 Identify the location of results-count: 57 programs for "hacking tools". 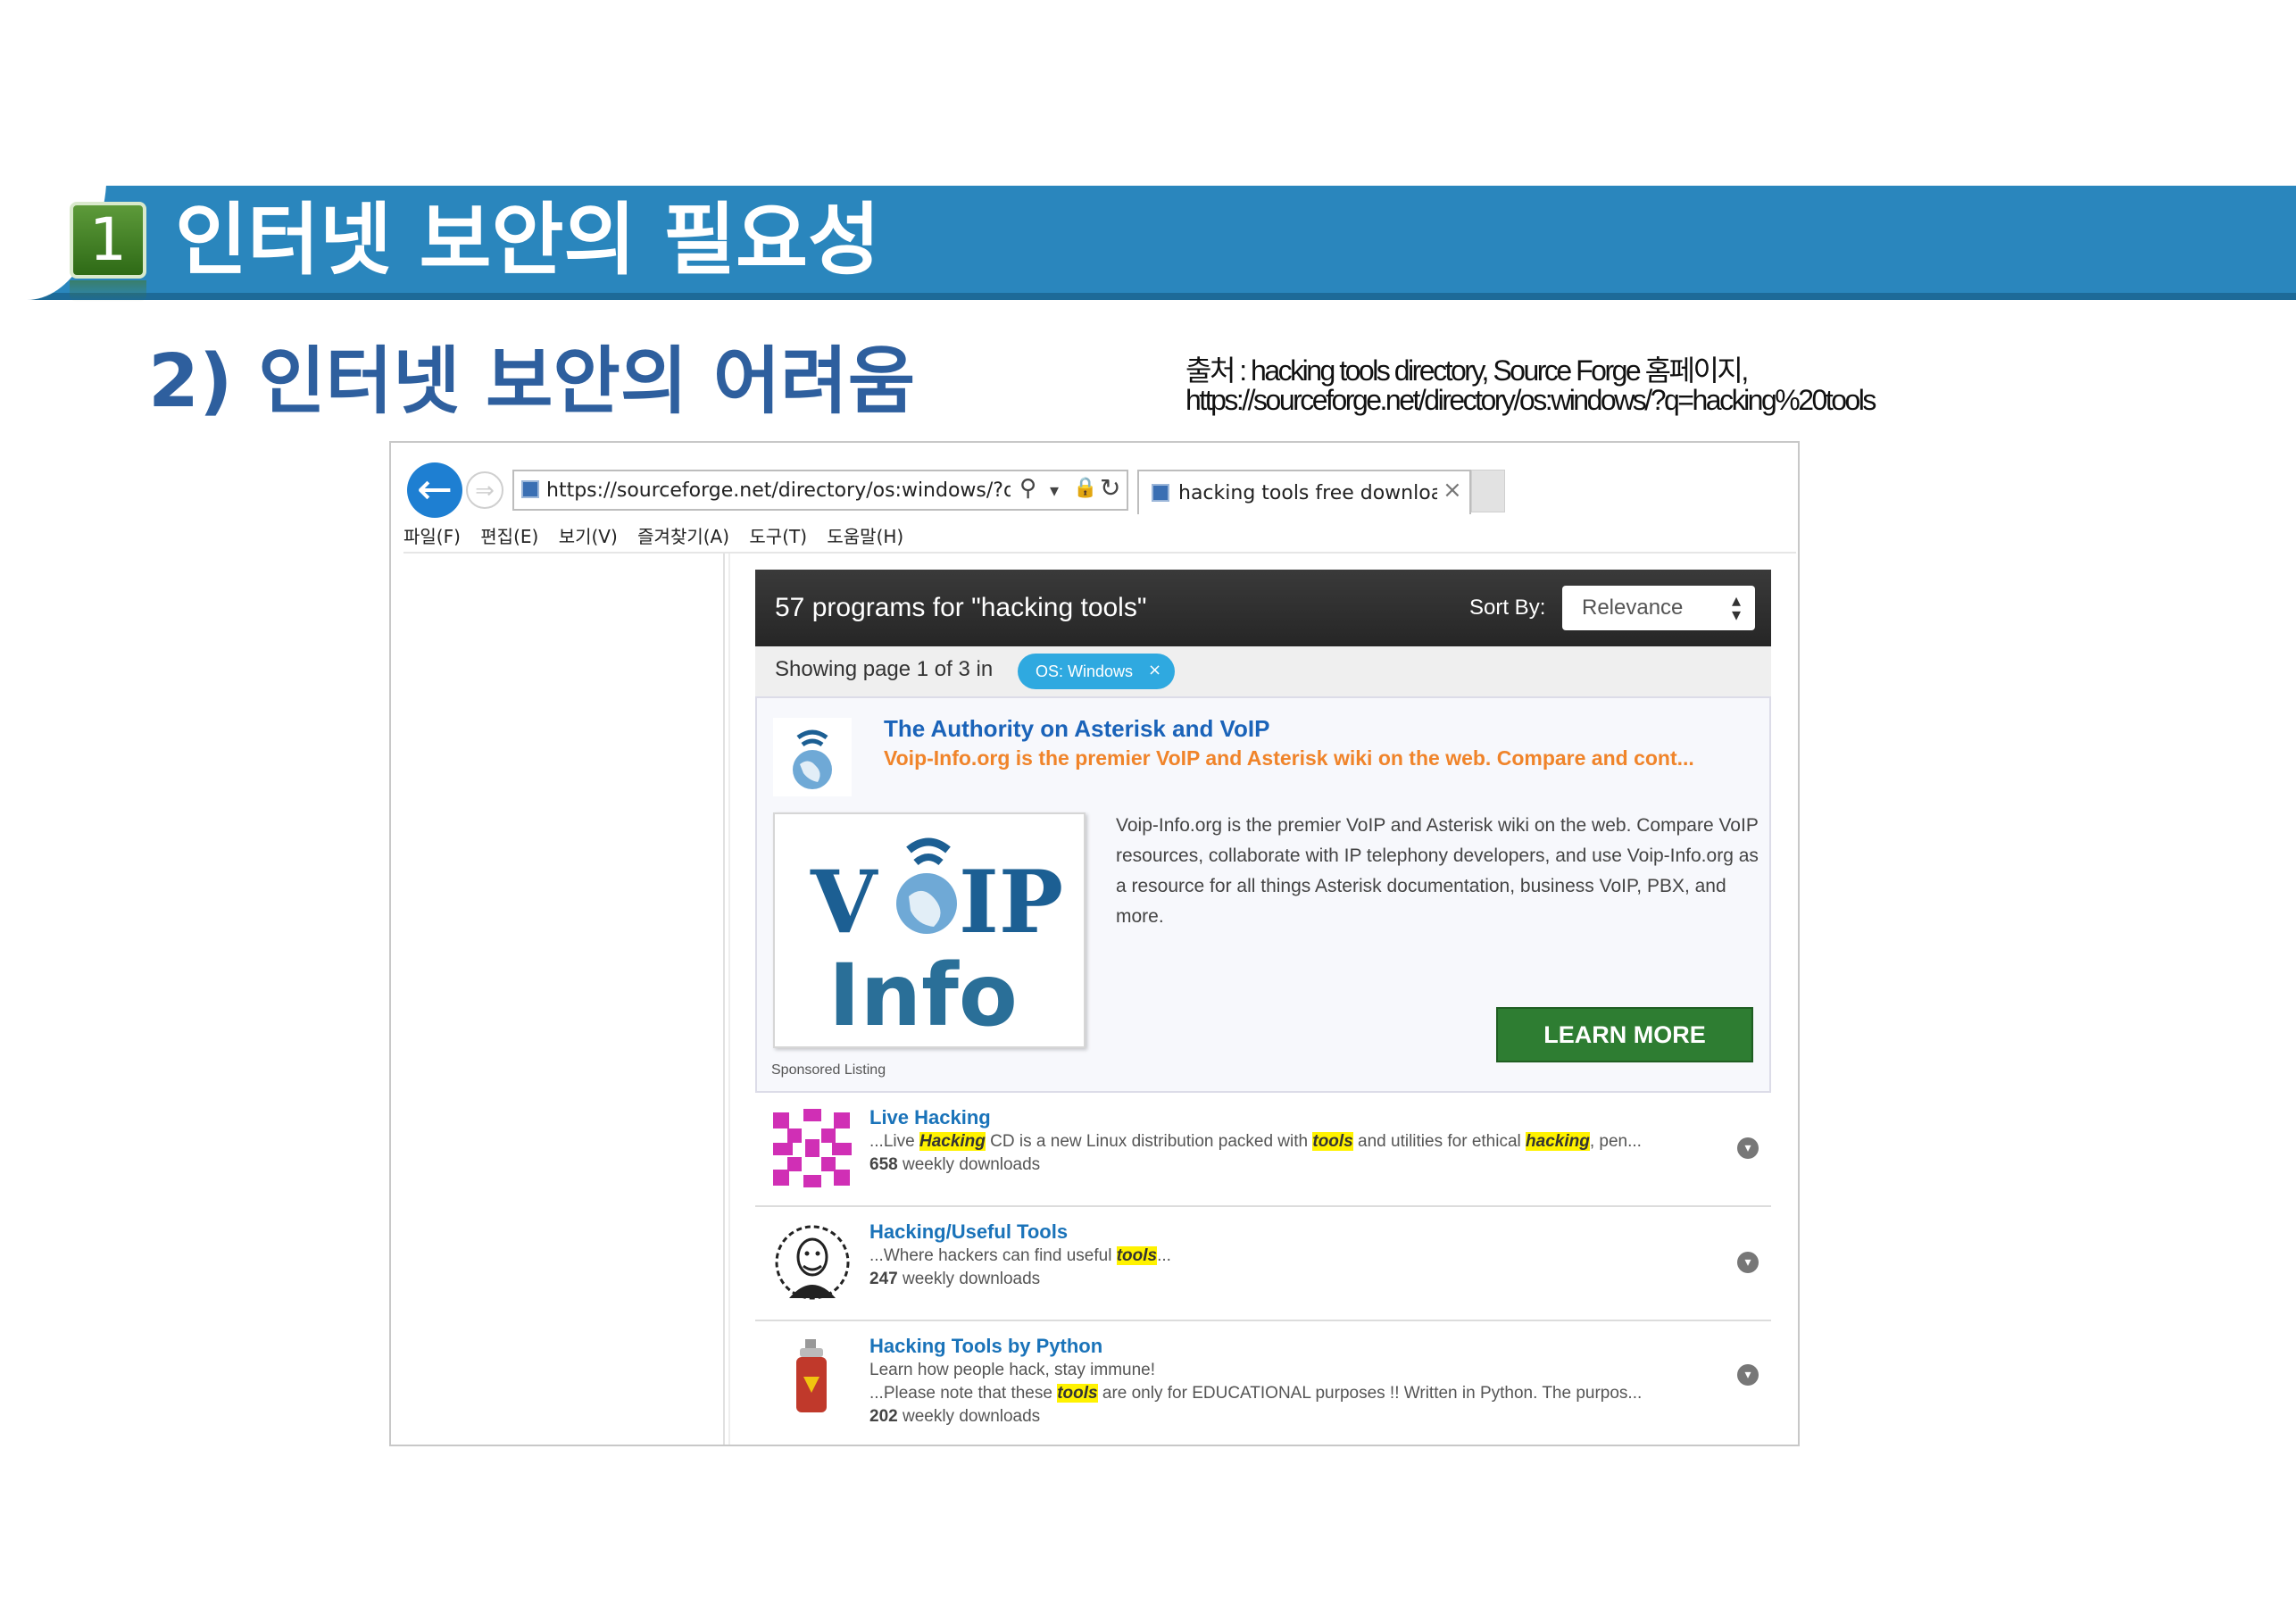
(961, 607).